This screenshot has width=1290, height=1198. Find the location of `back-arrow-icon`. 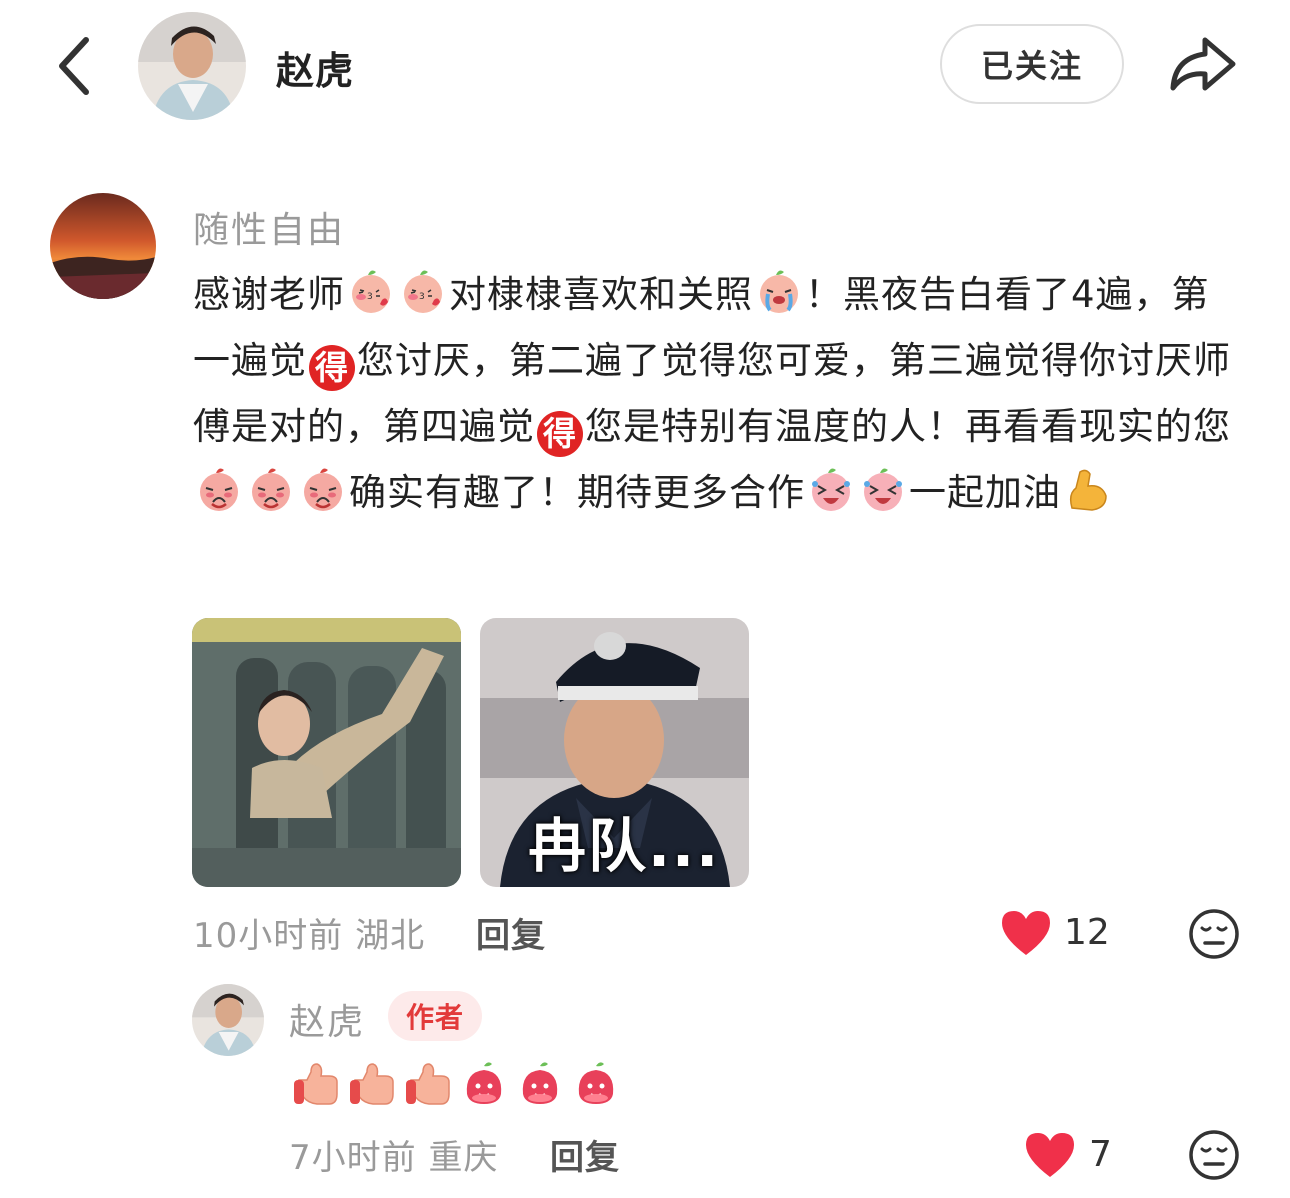

back-arrow-icon is located at coordinates (74, 66).